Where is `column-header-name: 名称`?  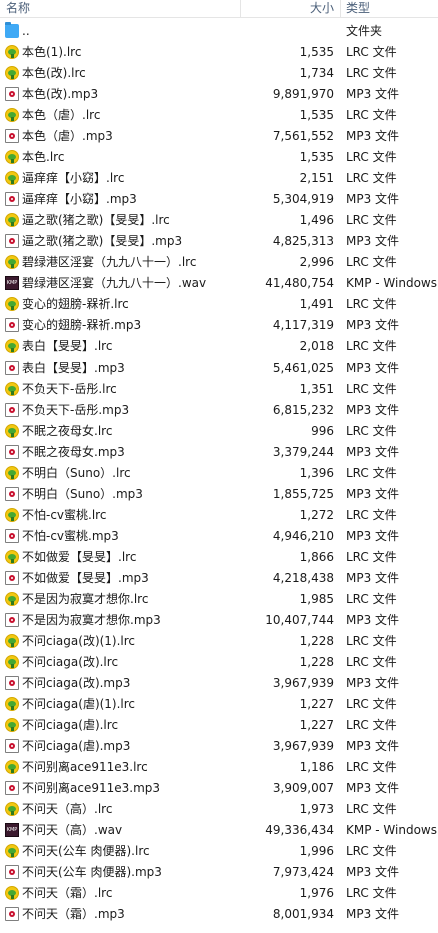
column-header-name: 名称 is located at coordinates (18, 8).